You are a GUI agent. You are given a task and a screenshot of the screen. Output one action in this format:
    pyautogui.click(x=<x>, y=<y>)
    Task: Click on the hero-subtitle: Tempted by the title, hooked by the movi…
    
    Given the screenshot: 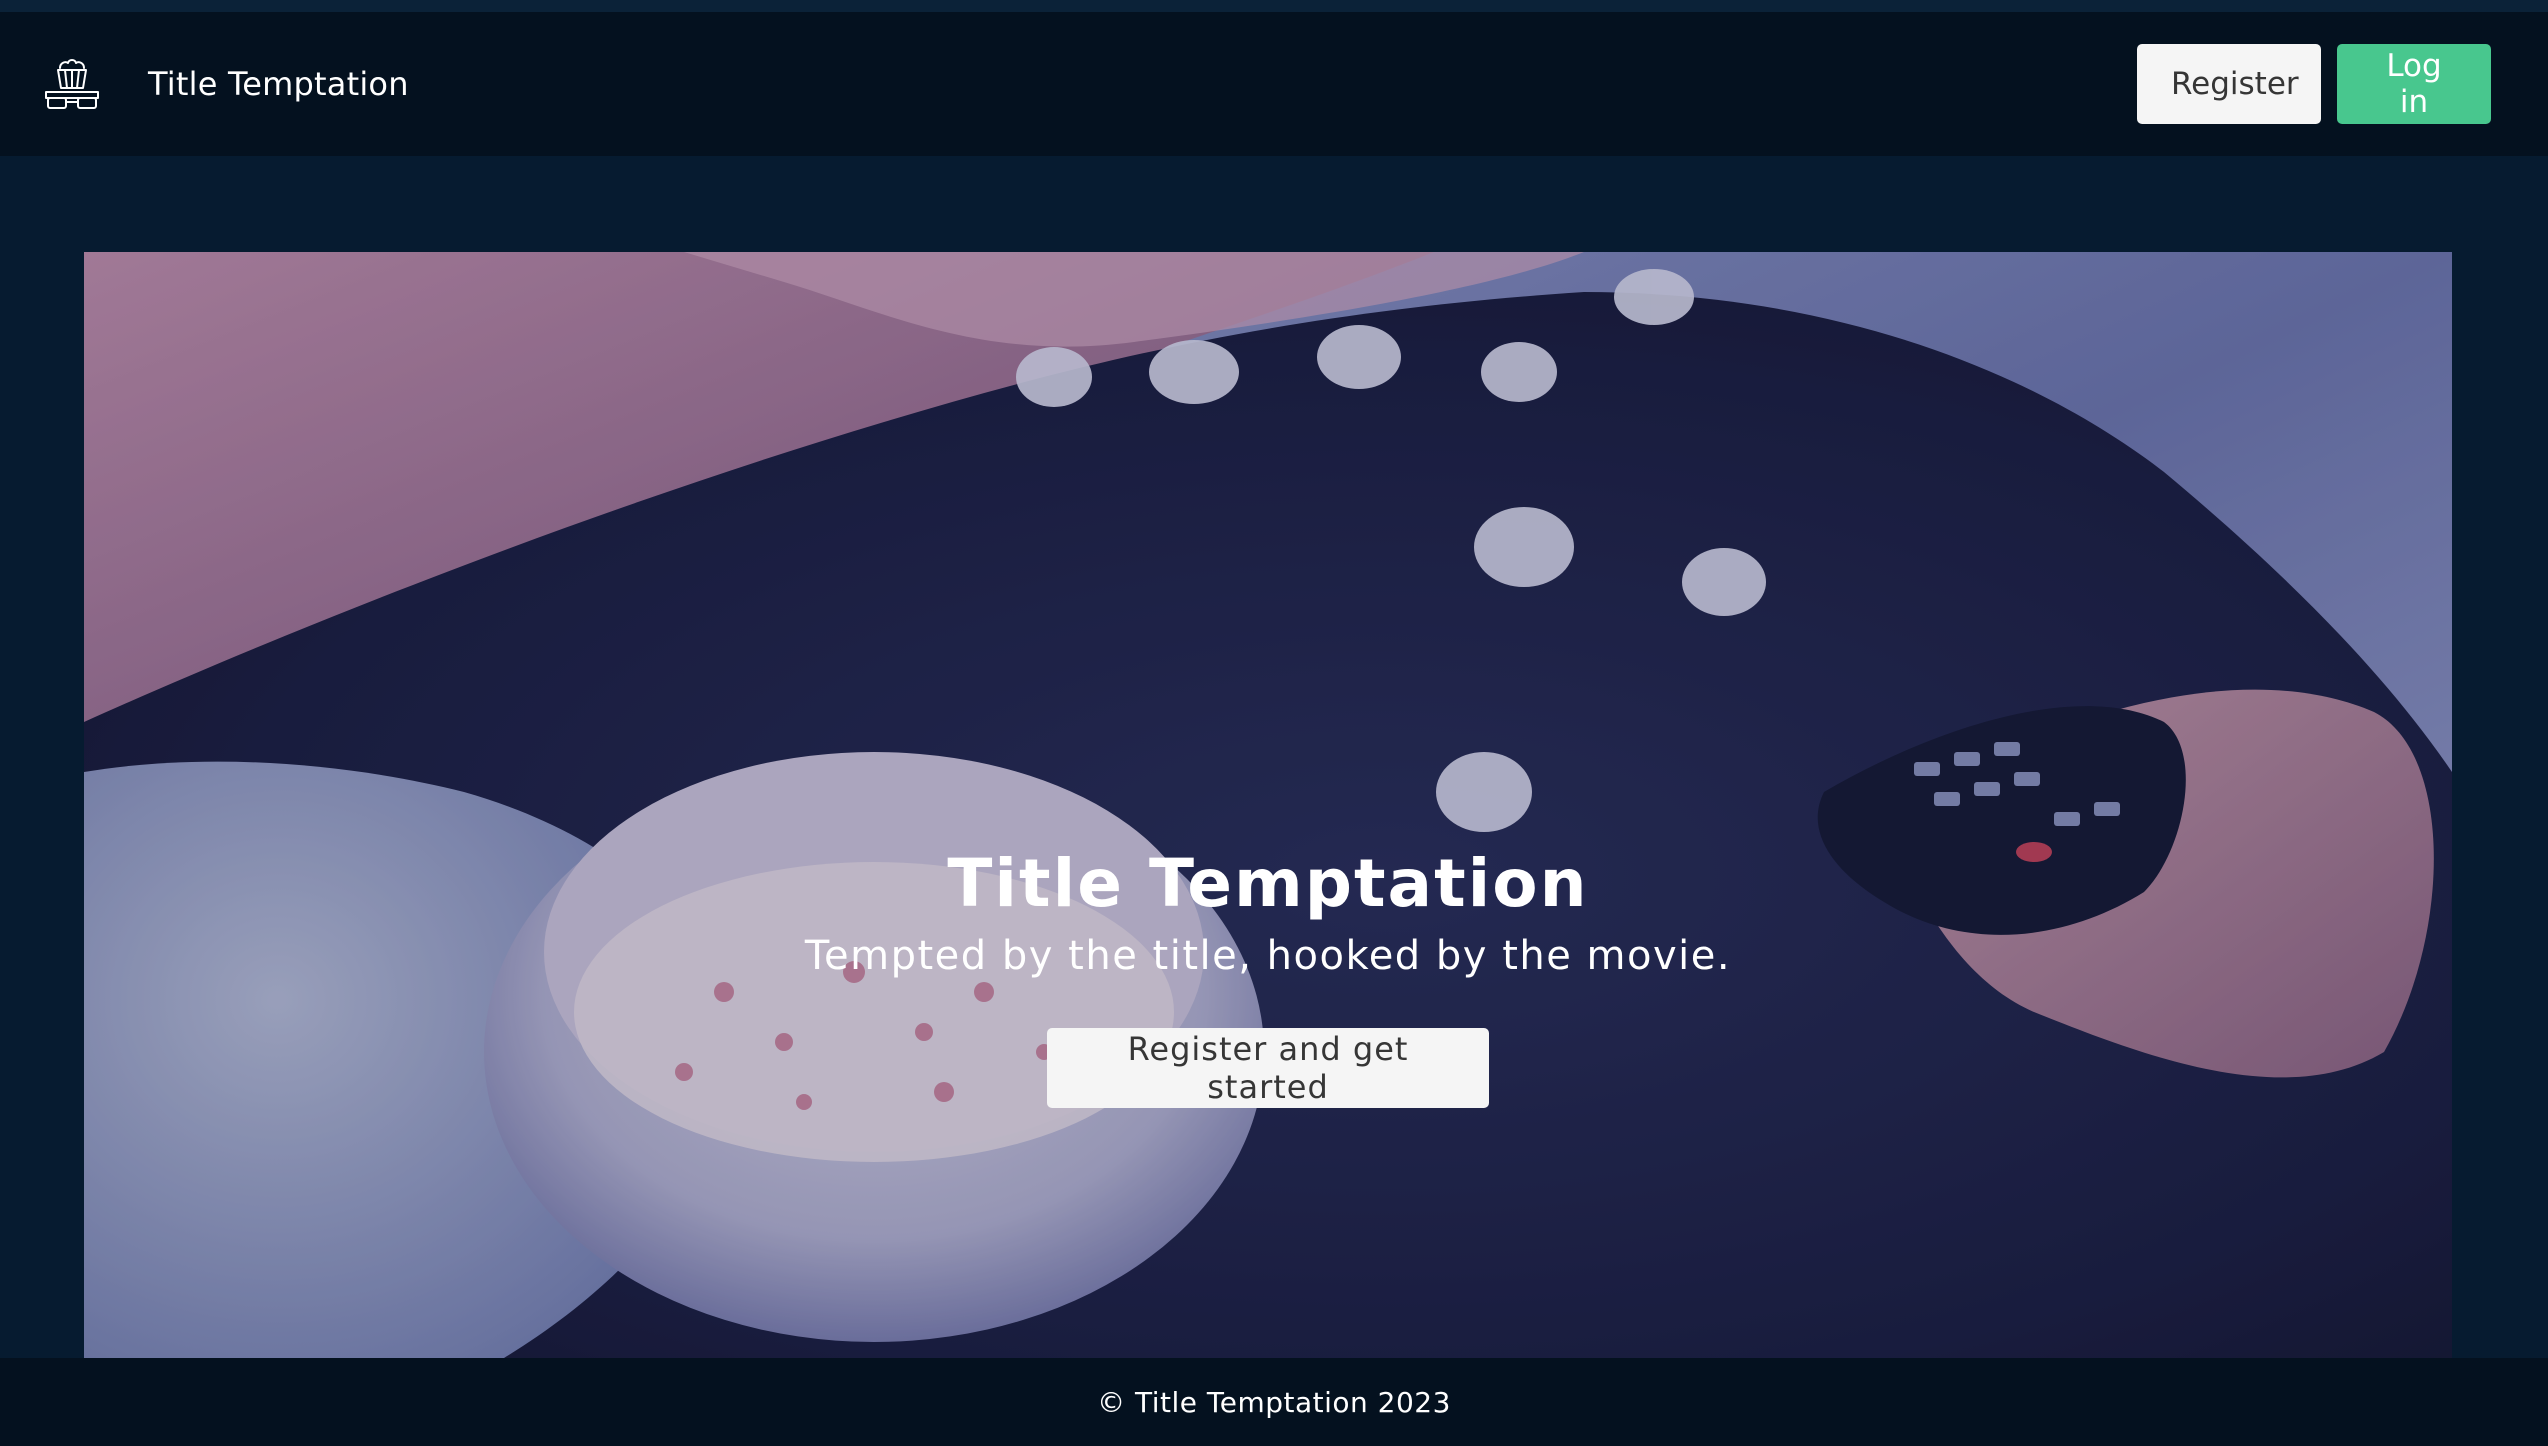 What is the action you would take?
    pyautogui.click(x=1268, y=956)
    